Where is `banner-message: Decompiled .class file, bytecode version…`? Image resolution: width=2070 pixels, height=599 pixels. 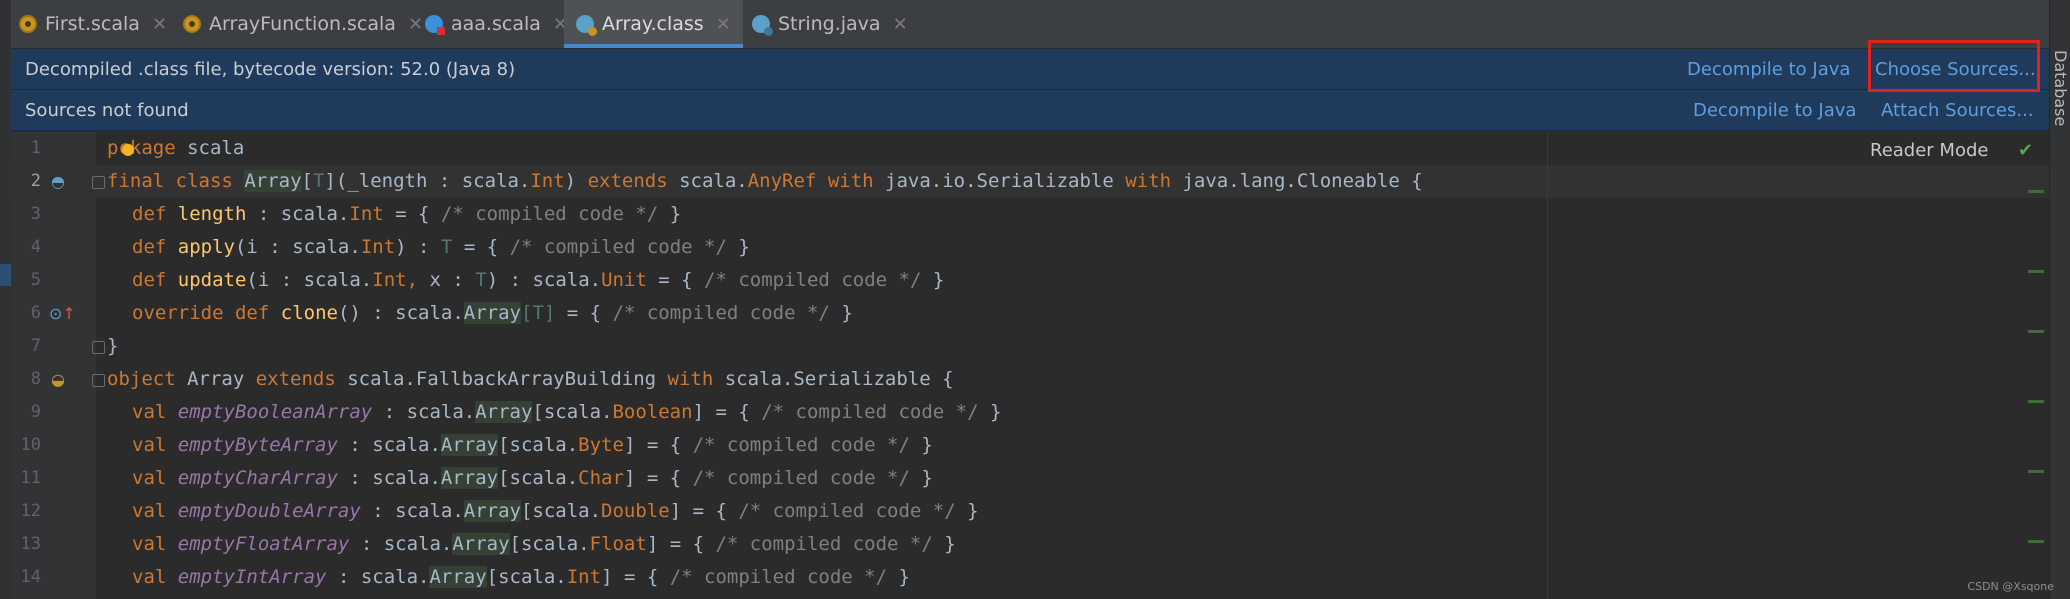
banner-message: Decompiled .class file, bytecode version… is located at coordinates (270, 69).